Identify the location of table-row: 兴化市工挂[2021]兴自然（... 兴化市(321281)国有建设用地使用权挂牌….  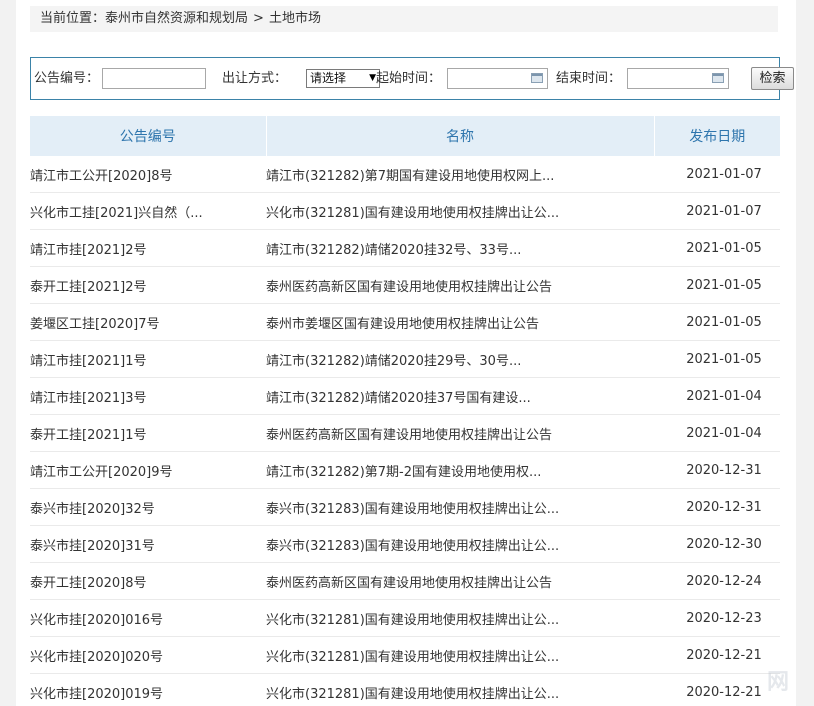
(405, 211).